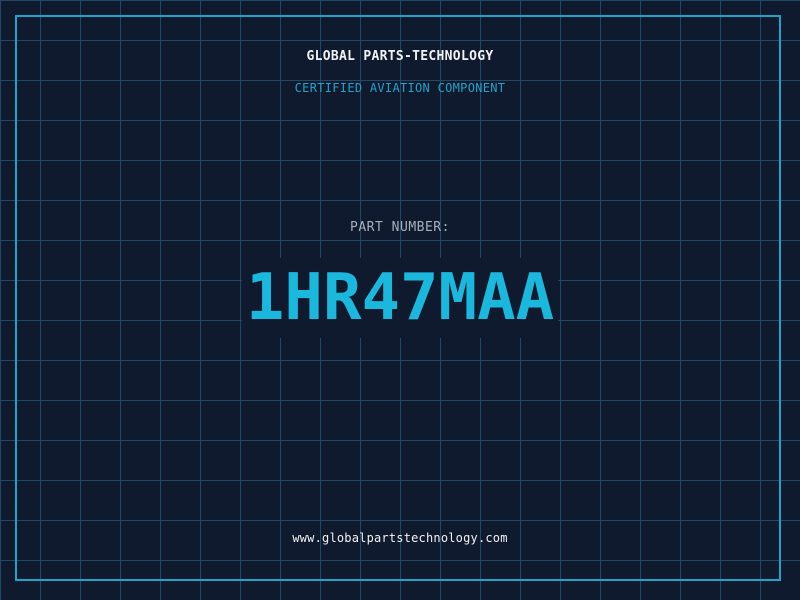 The image size is (800, 600). Describe the element at coordinates (400, 538) in the screenshot. I see `website-url: www.globalpartstechnology.com` at that location.